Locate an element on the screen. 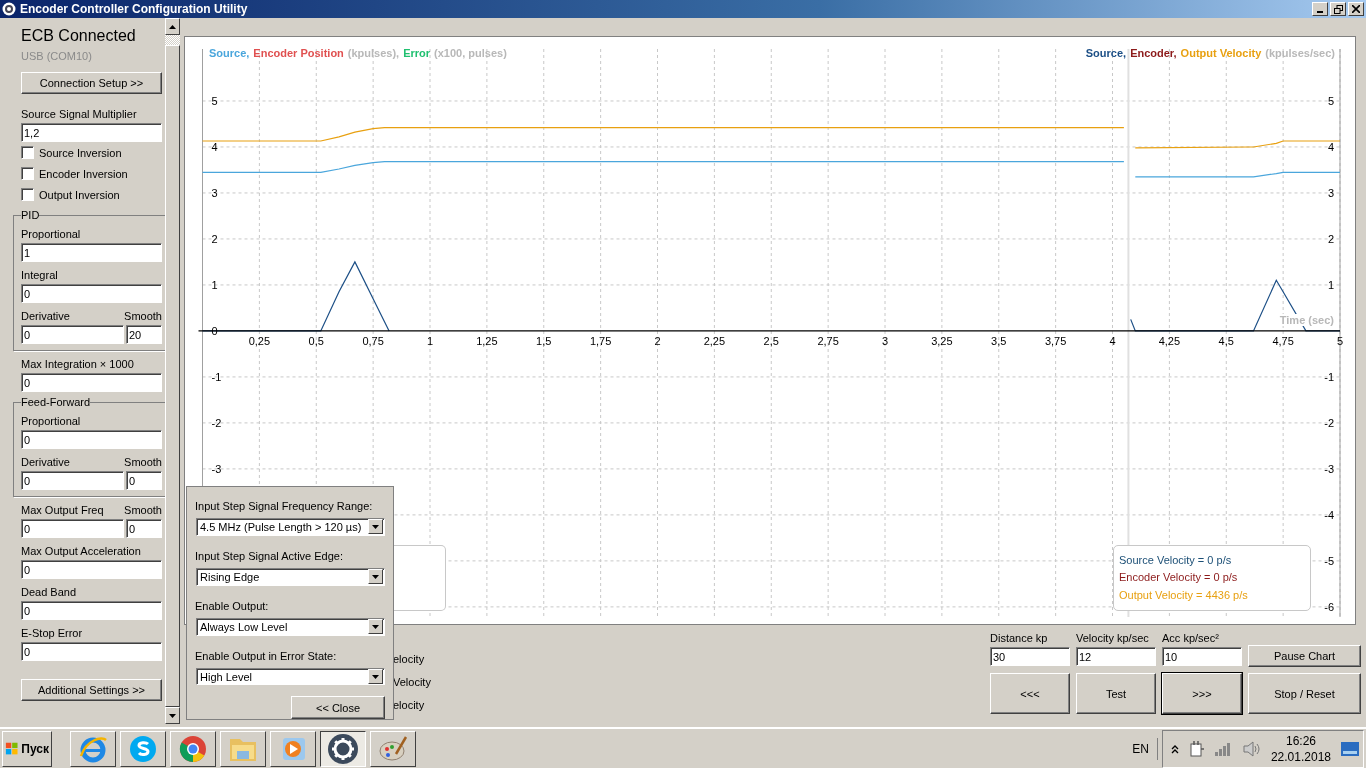 The image size is (1366, 768). window-title: Encoder Controller Configuration Utility is located at coordinates (134, 9).